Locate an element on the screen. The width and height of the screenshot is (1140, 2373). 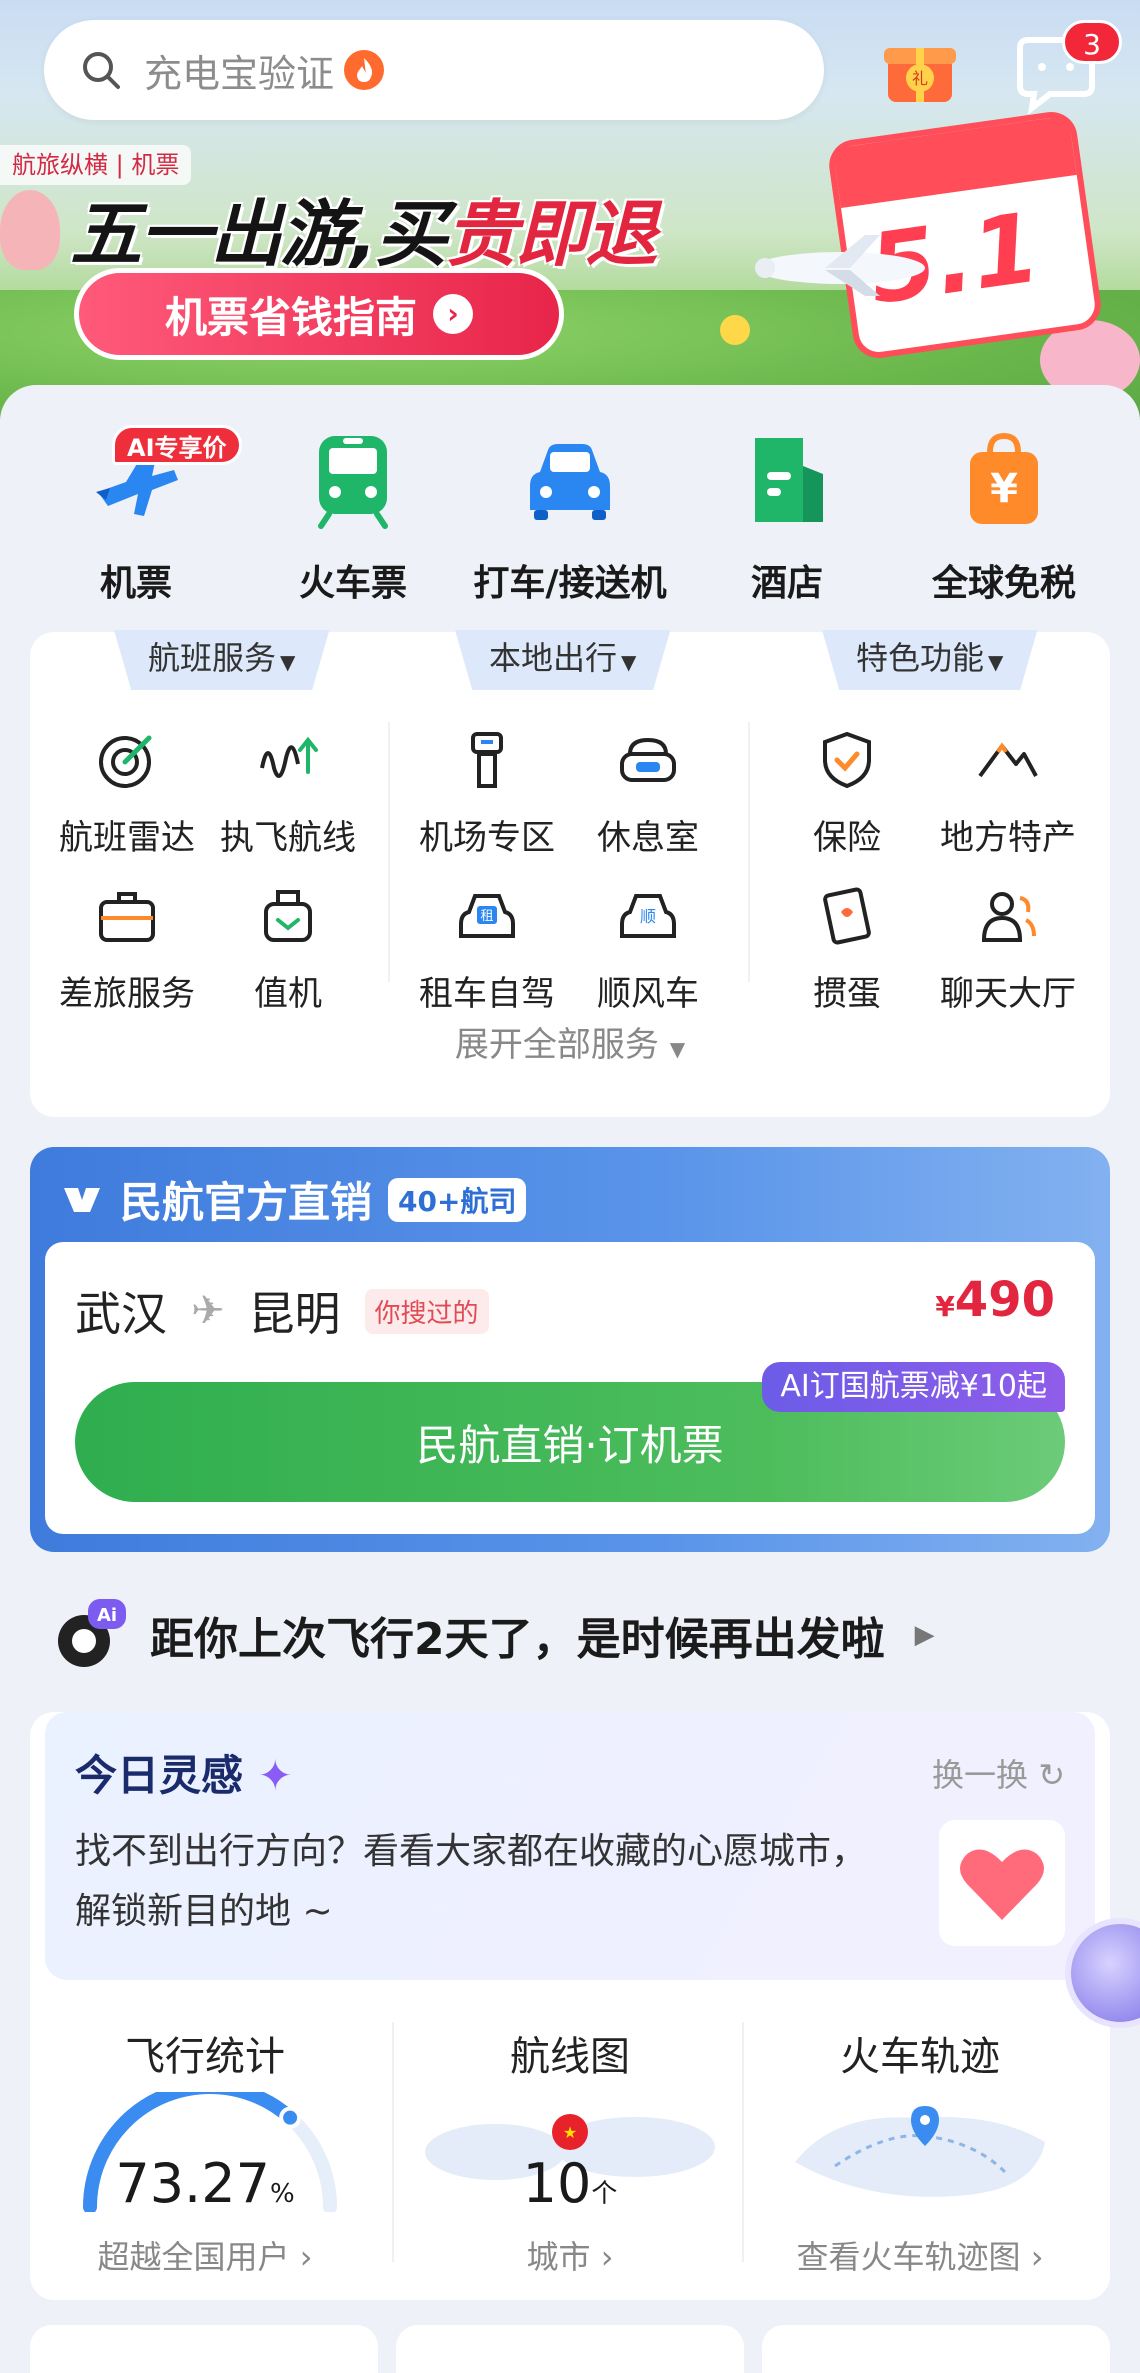
refresh-label: 换一换 is located at coordinates (980, 1775).